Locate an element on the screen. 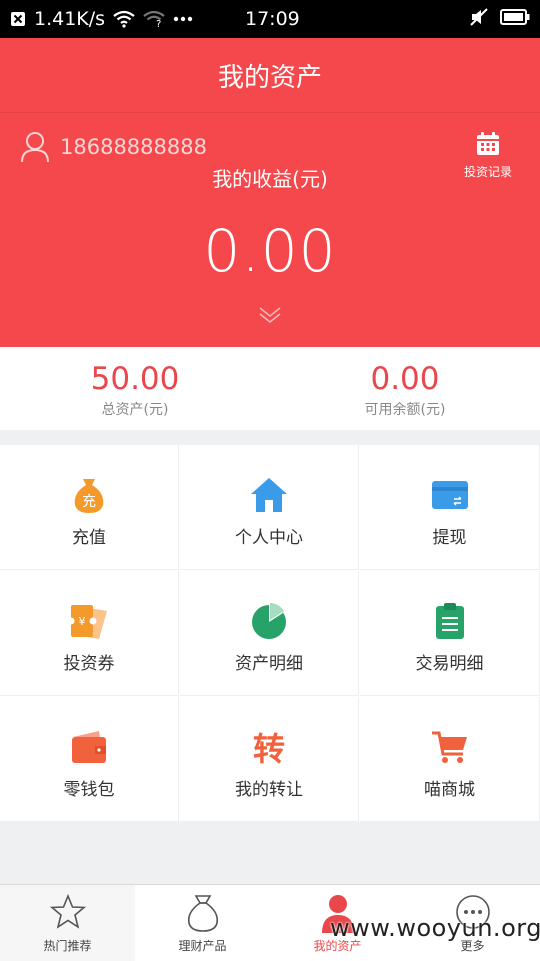 This screenshot has width=540, height=961. status-bar: 1.41K/s ? 17:09 is located at coordinates (270, 19).